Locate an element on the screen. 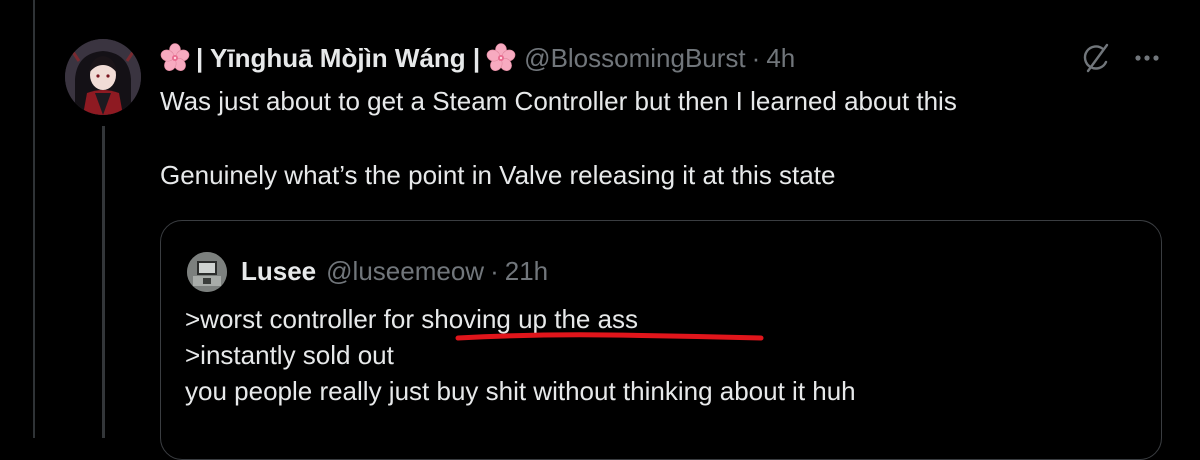  red-underline-annotation is located at coordinates (609, 336).